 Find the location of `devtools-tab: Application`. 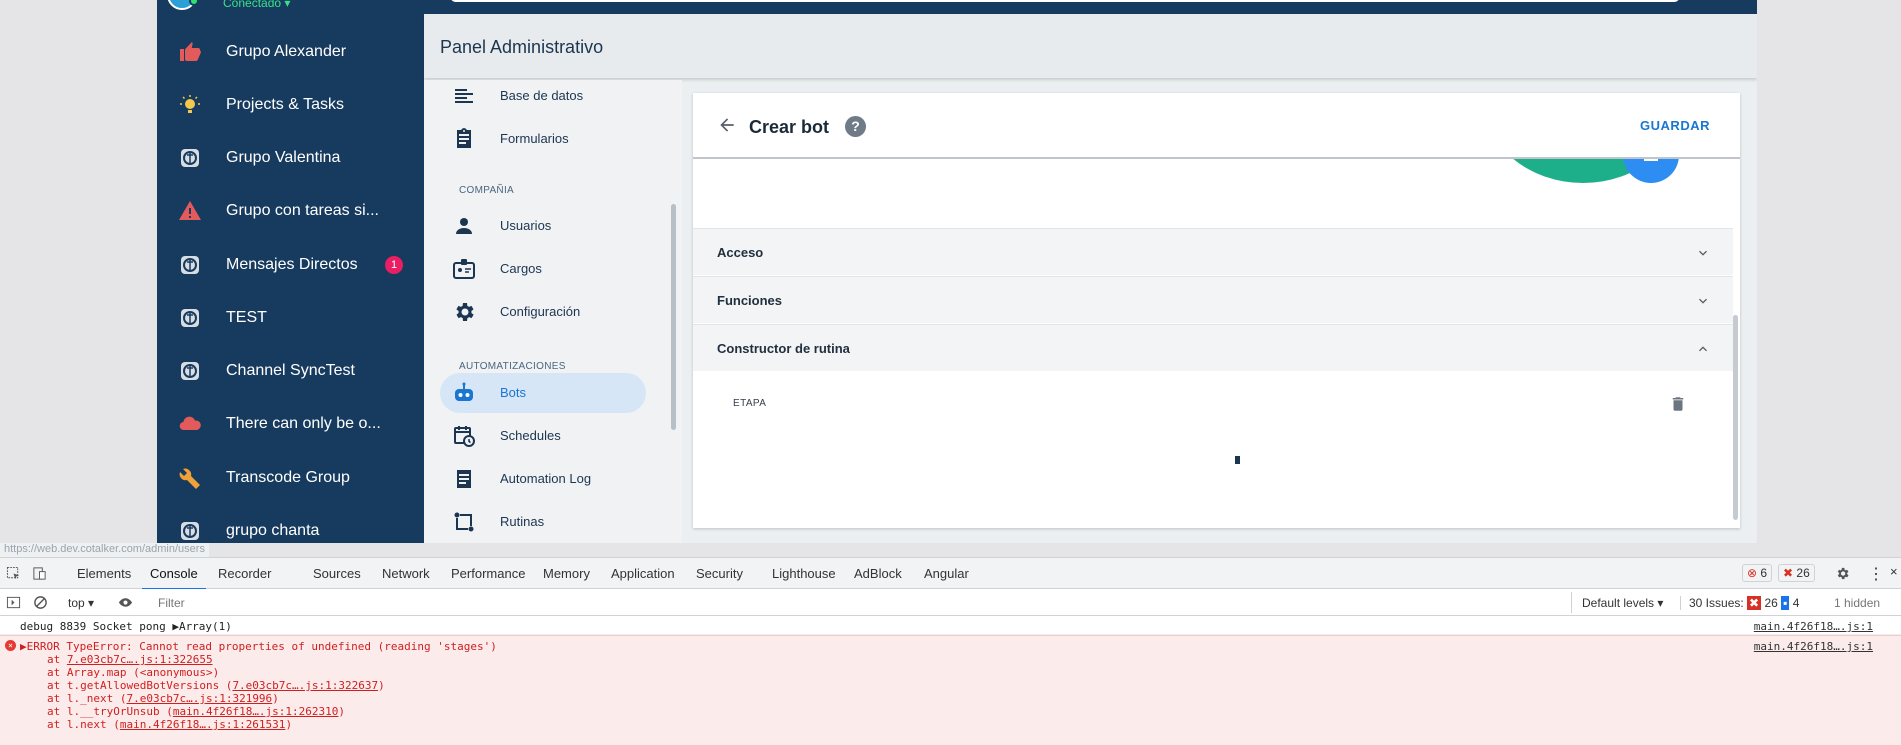

devtools-tab: Application is located at coordinates (643, 573).